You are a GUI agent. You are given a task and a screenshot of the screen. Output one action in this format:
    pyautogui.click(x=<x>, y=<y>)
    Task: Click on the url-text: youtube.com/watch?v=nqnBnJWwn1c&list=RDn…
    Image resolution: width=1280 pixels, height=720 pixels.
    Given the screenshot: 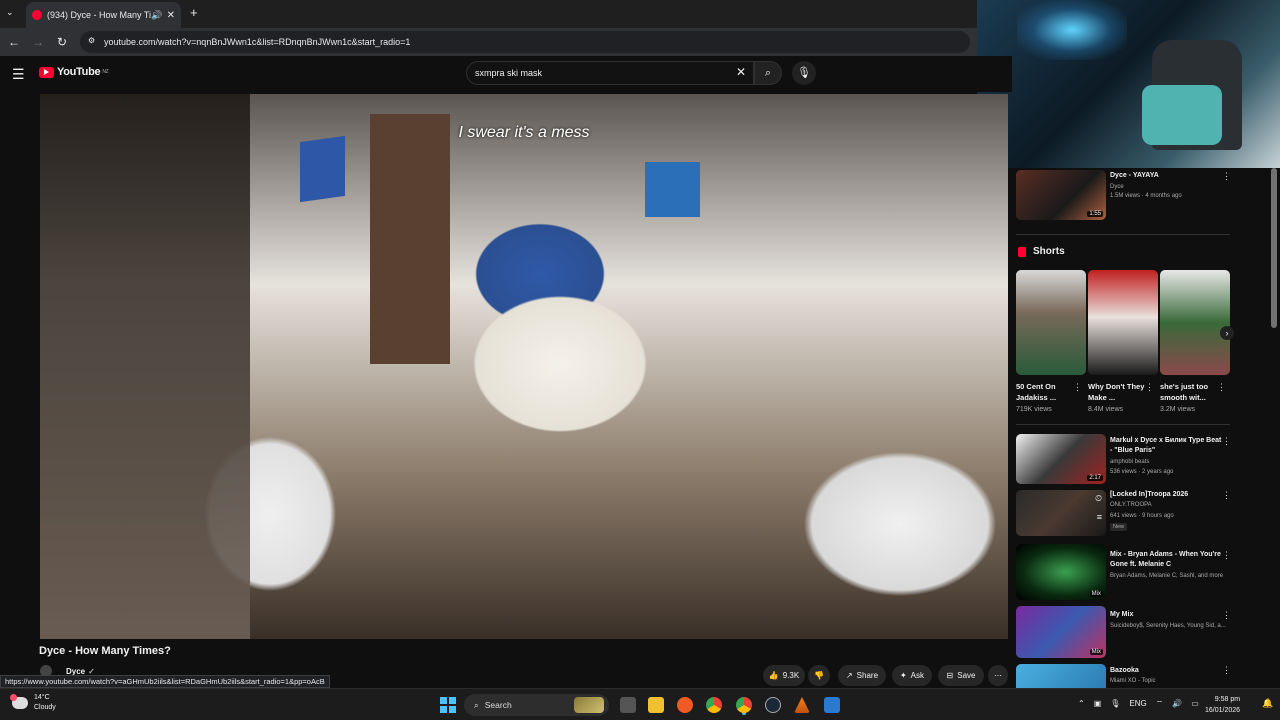 What is the action you would take?
    pyautogui.click(x=257, y=42)
    